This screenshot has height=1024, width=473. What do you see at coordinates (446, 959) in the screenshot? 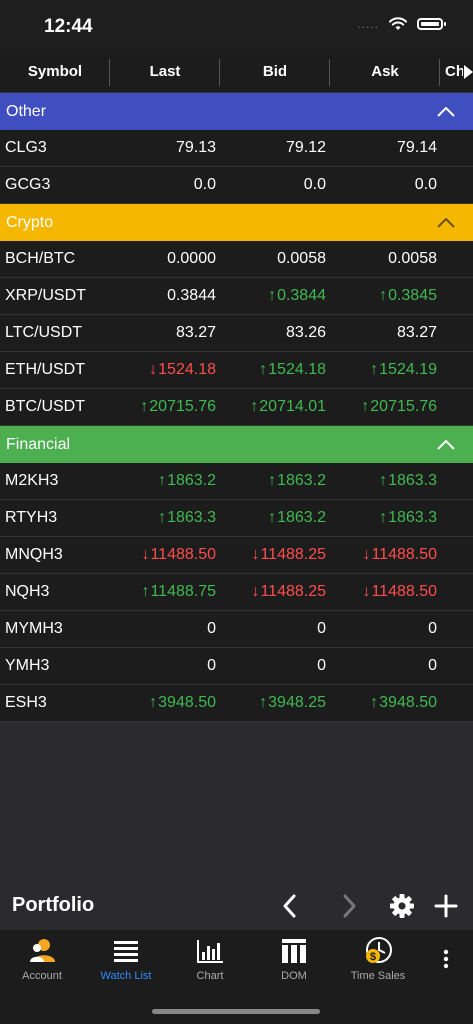
I see `more-icon` at bounding box center [446, 959].